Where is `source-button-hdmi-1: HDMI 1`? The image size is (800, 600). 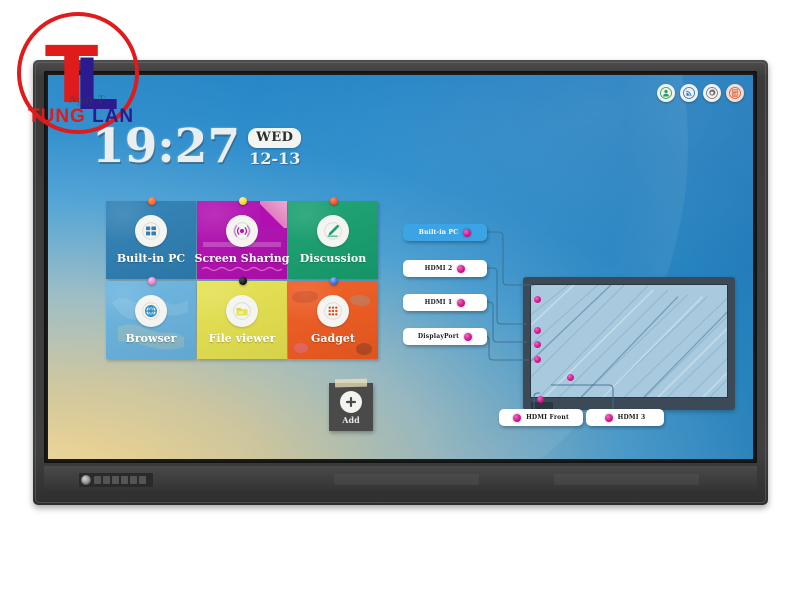 source-button-hdmi-1: HDMI 1 is located at coordinates (445, 302).